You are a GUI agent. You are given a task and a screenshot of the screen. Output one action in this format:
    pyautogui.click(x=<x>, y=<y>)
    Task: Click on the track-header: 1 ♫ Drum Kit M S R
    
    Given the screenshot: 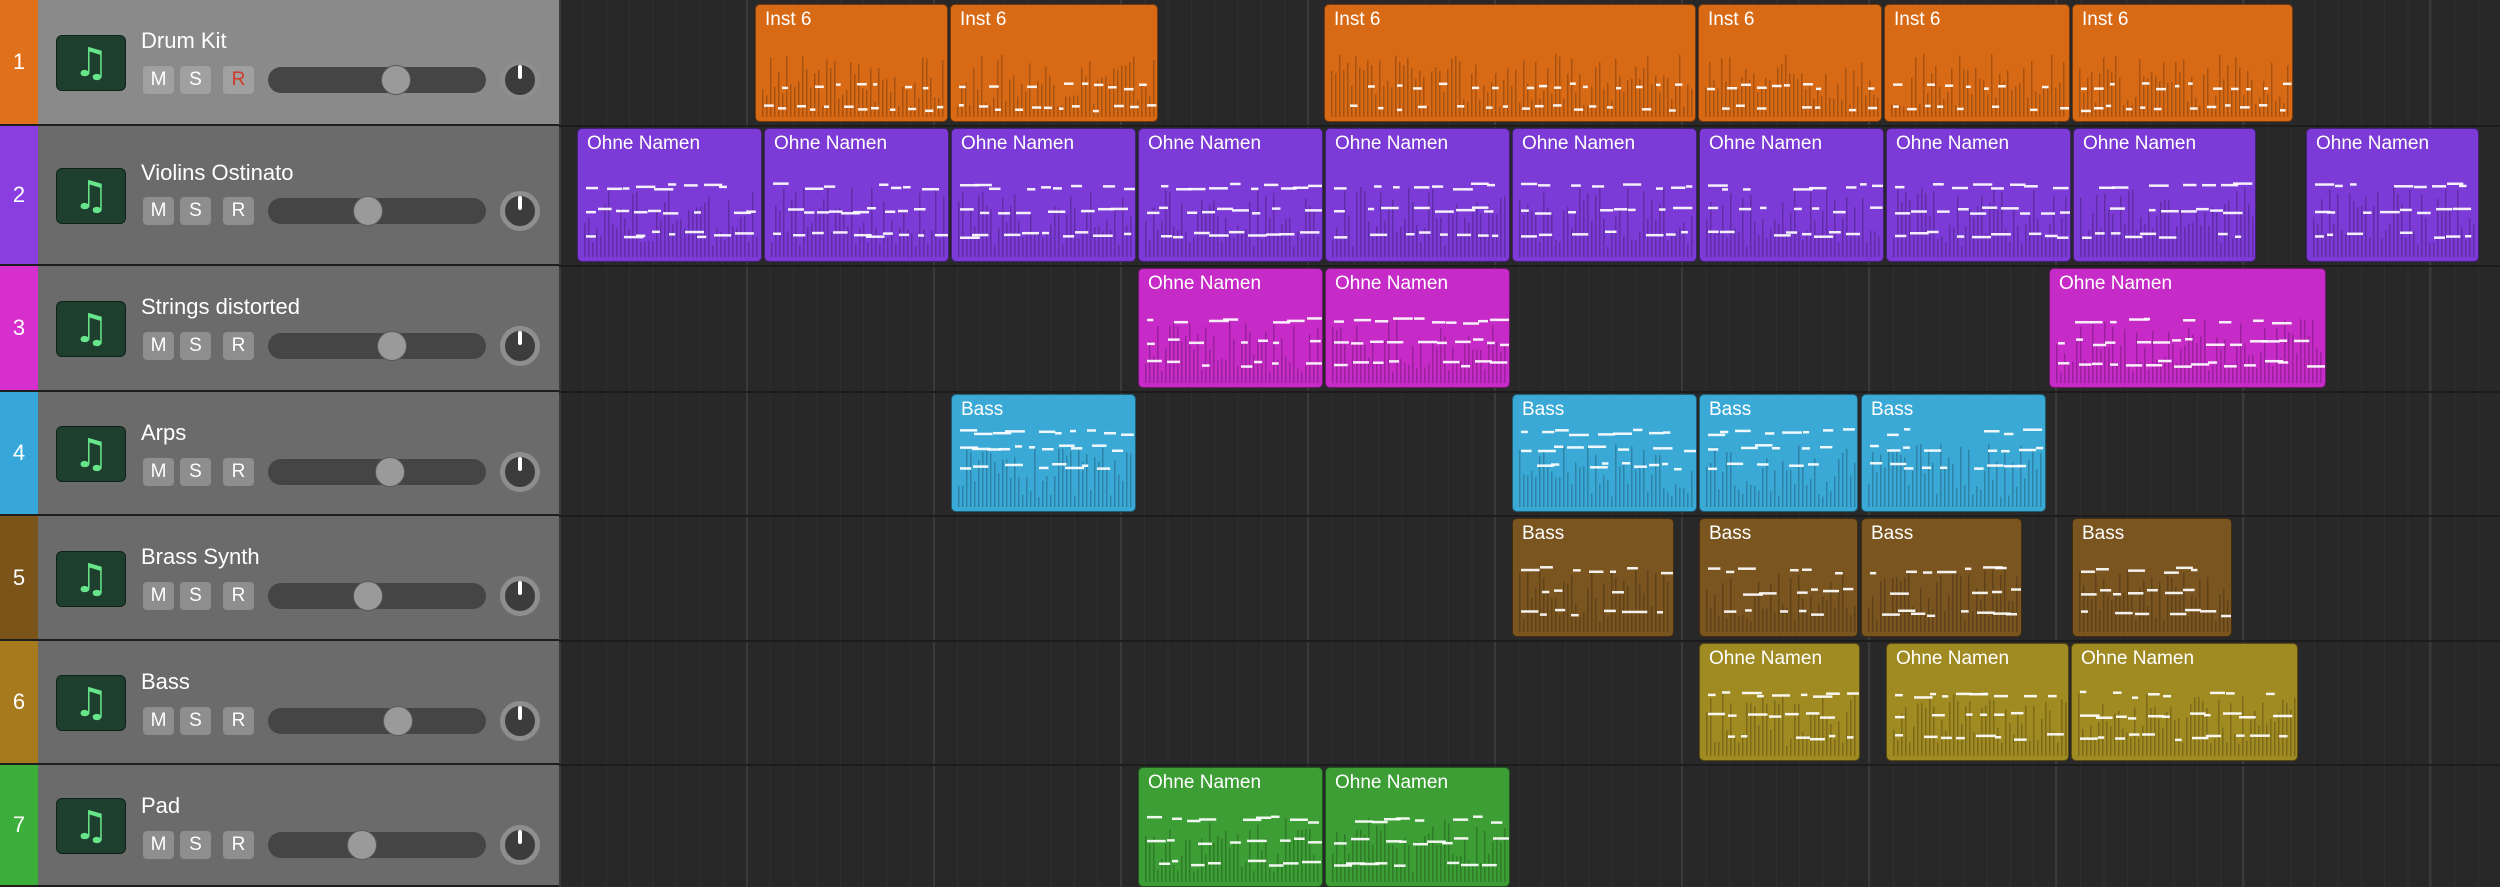 What is the action you would take?
    pyautogui.click(x=279, y=63)
    